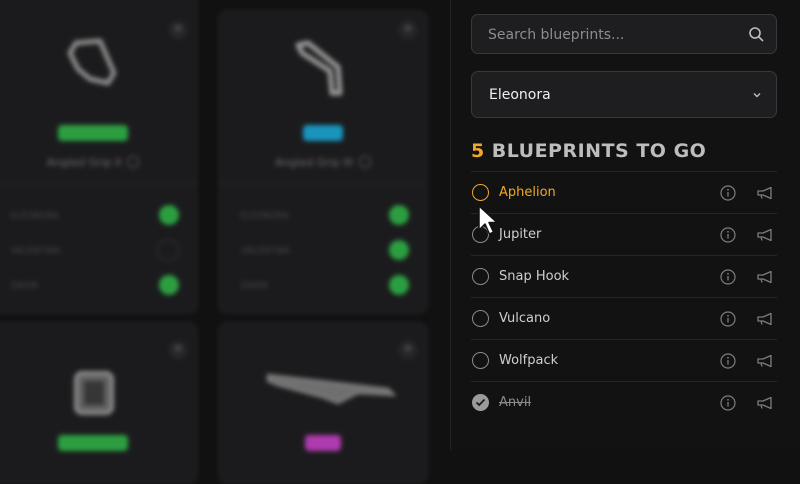 The height and width of the screenshot is (484, 800). I want to click on search-box, so click(624, 34).